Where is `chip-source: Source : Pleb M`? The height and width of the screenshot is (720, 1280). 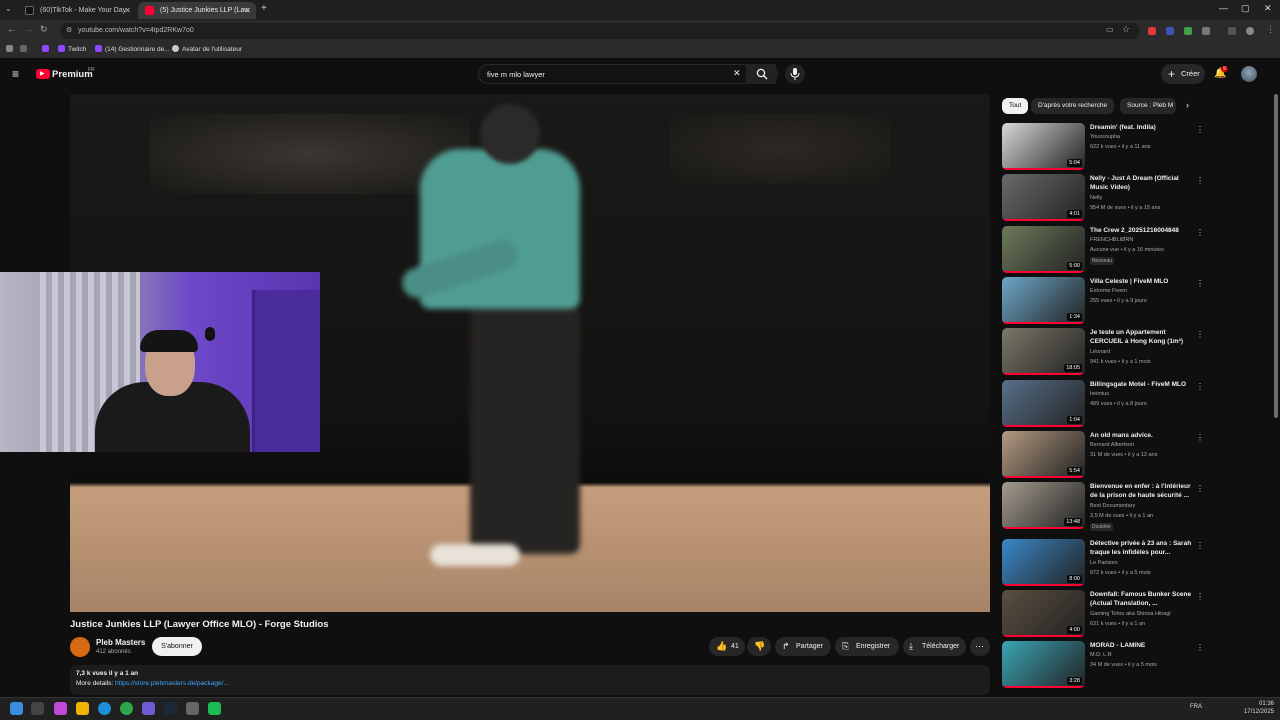 chip-source: Source : Pleb M is located at coordinates (1148, 106).